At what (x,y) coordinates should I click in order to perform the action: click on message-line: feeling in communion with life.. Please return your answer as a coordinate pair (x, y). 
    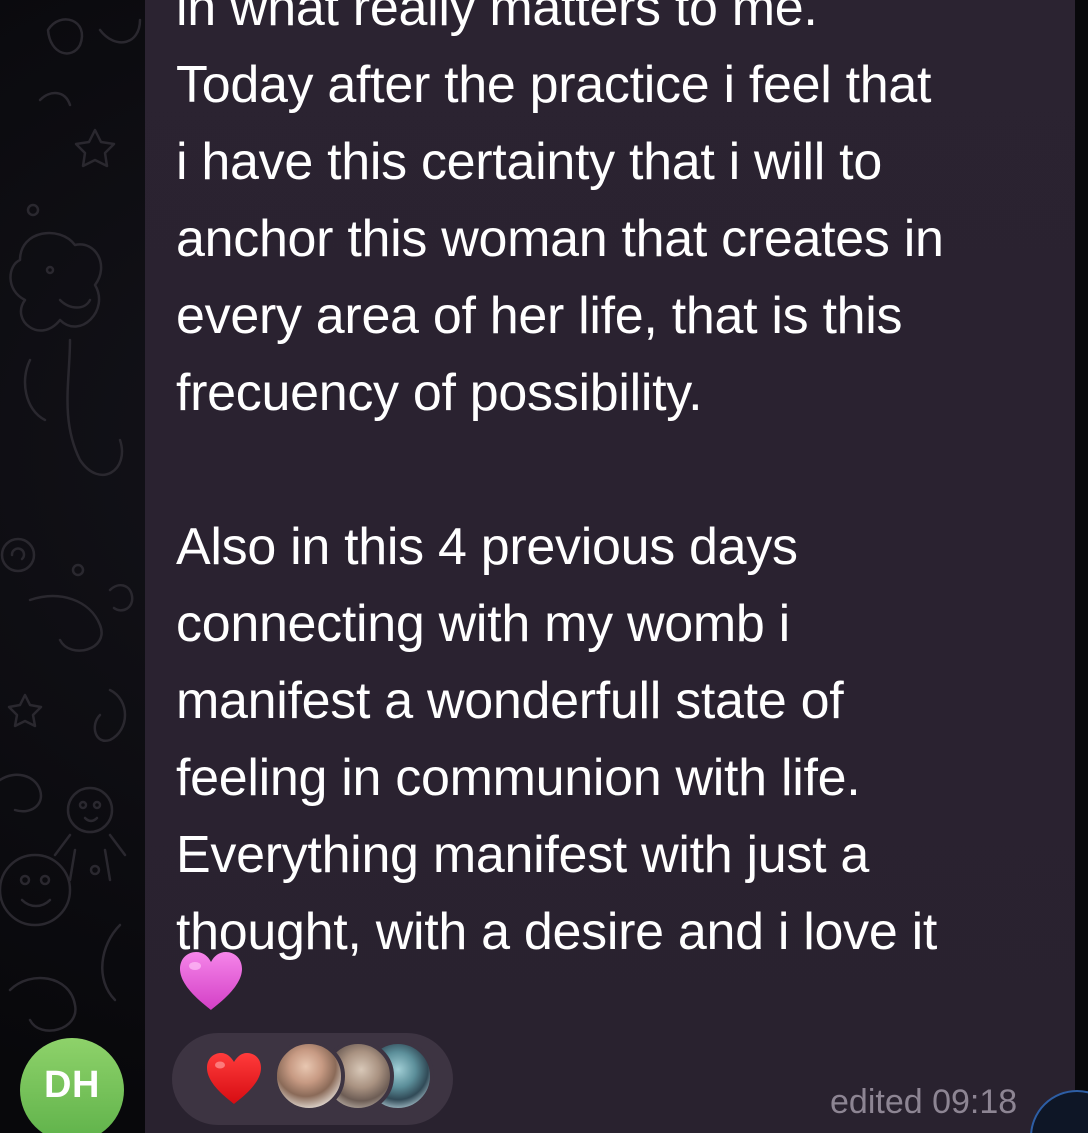
    Looking at the image, I should click on (518, 778).